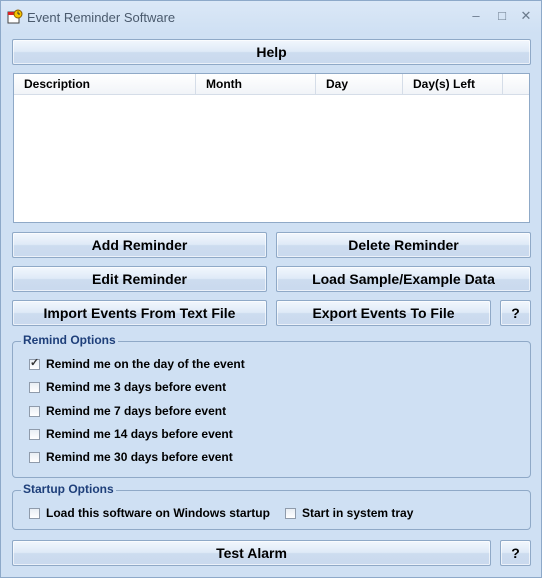  I want to click on checkbox-label: Remind me 14 days before event, so click(139, 434).